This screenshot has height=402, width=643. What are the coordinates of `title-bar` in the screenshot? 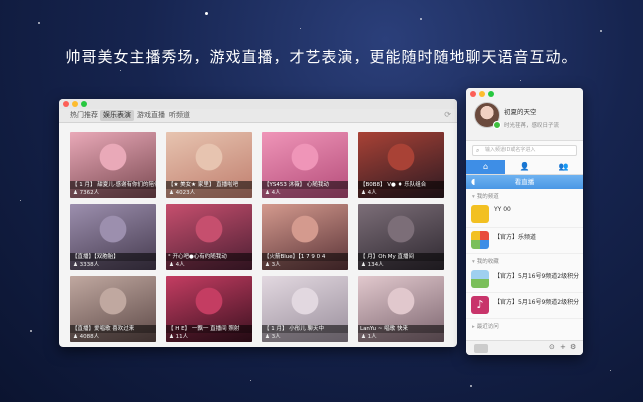 It's located at (258, 104).